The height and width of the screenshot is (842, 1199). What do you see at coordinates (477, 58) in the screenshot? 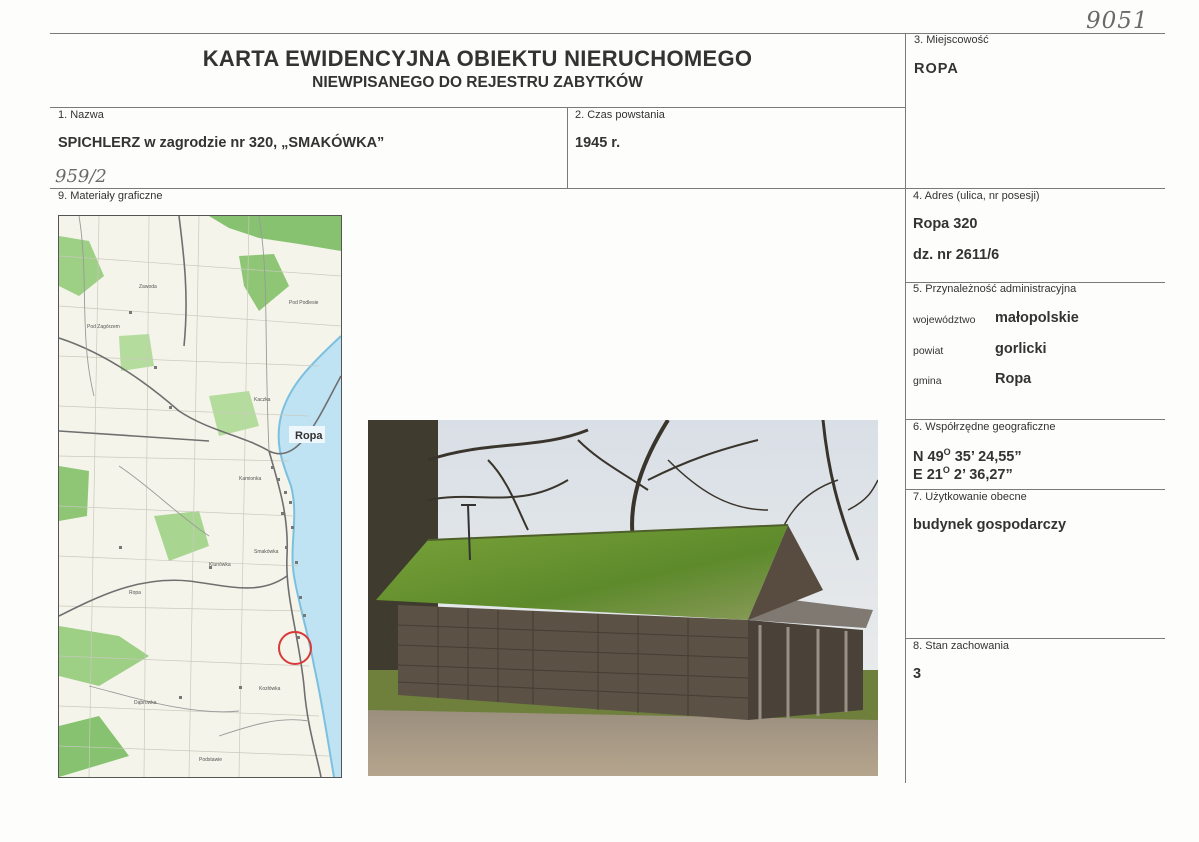
I see `card-title: KARTA EWIDENCYJNA OBIEKTU NIERUCHOMEGO` at bounding box center [477, 58].